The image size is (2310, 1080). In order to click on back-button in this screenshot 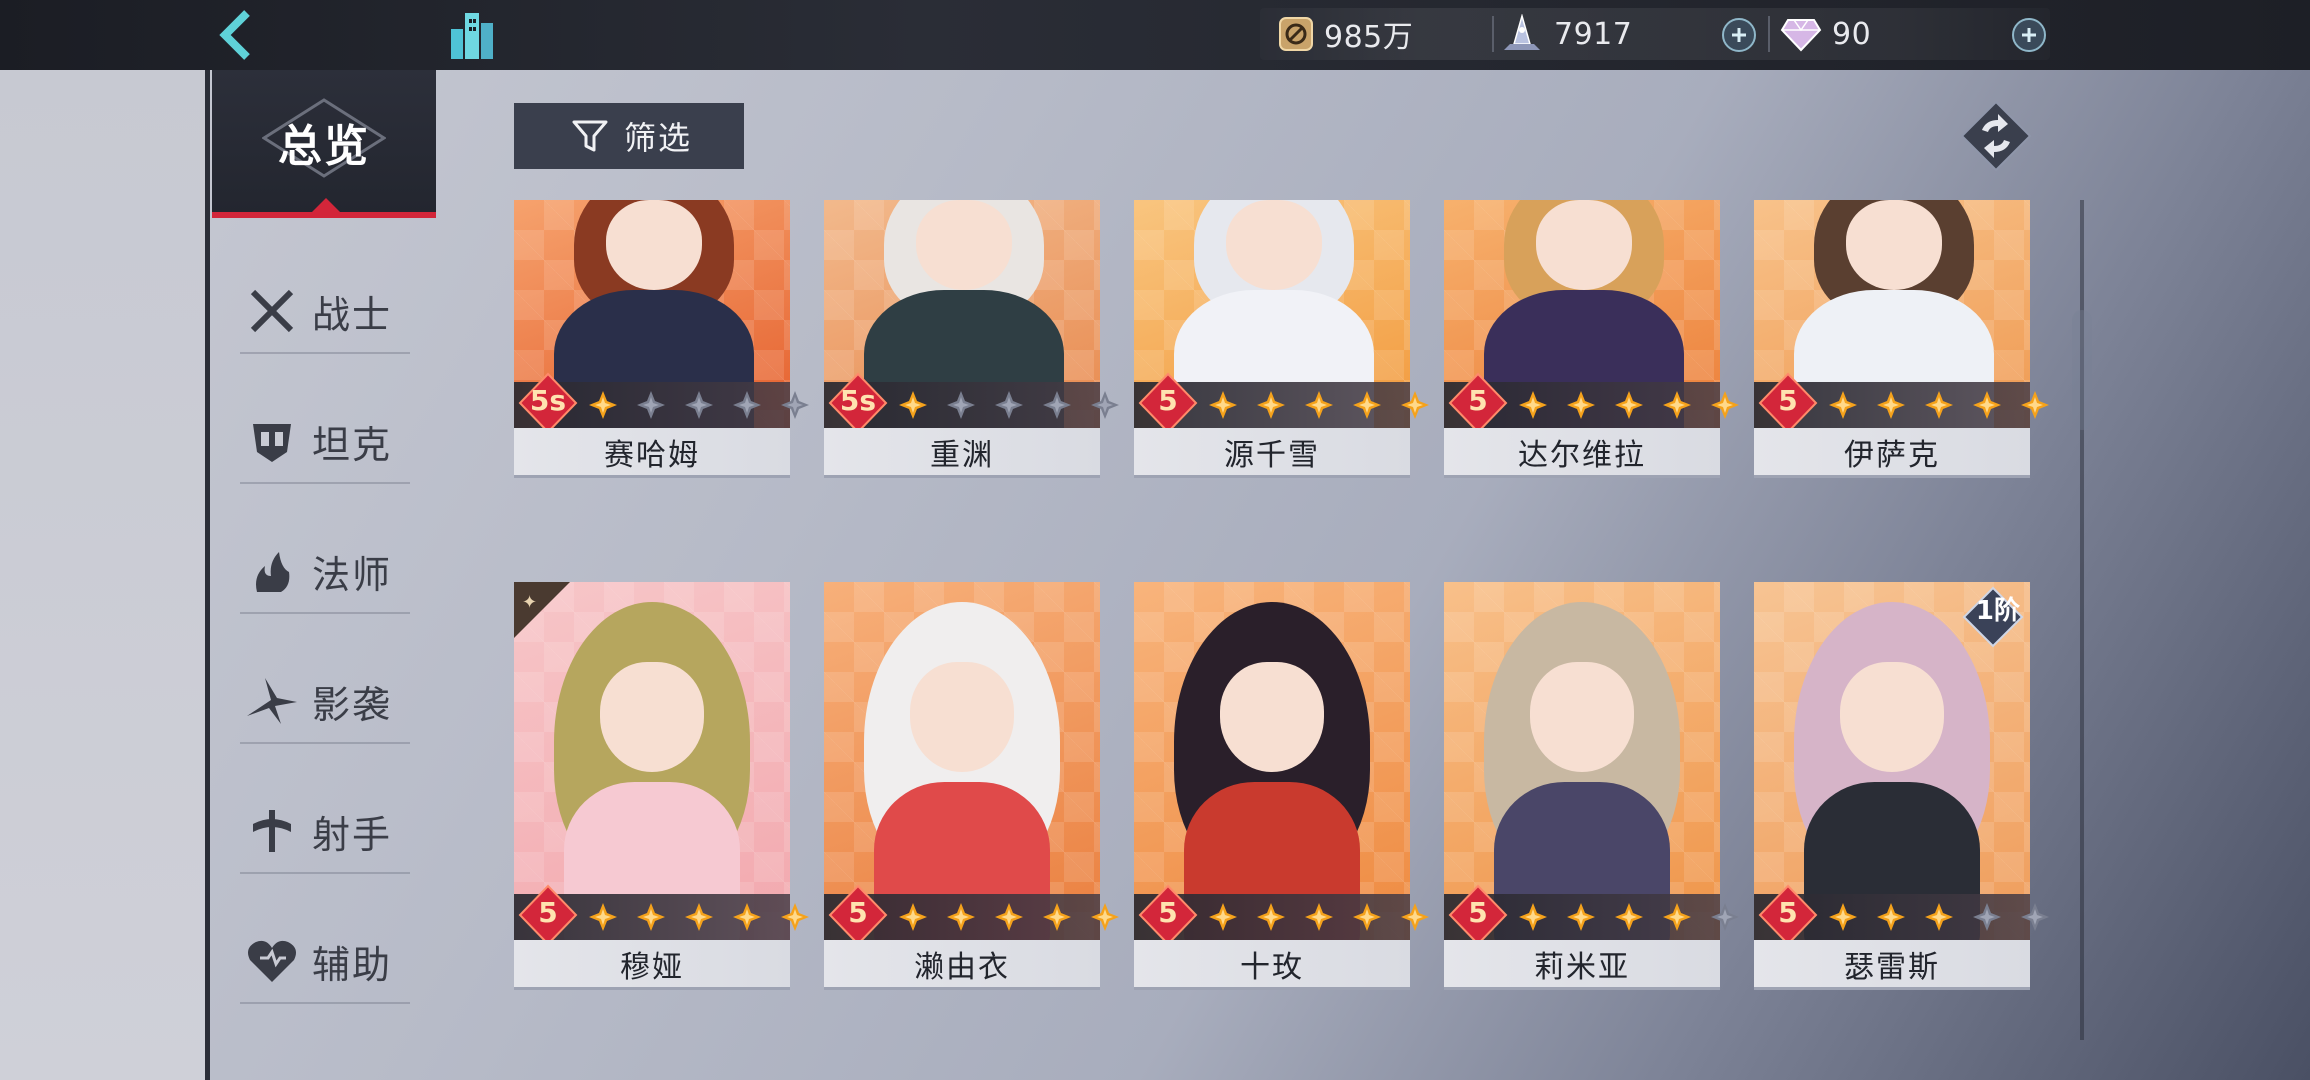, I will do `click(235, 35)`.